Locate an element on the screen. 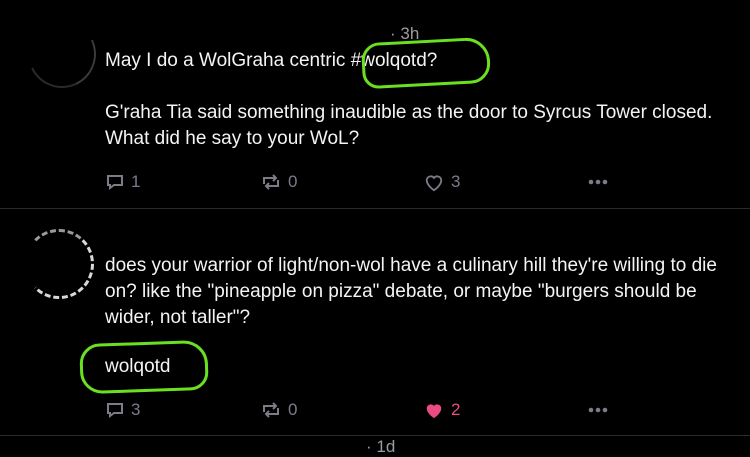 The image size is (750, 457). like-button: 3 is located at coordinates (441, 182).